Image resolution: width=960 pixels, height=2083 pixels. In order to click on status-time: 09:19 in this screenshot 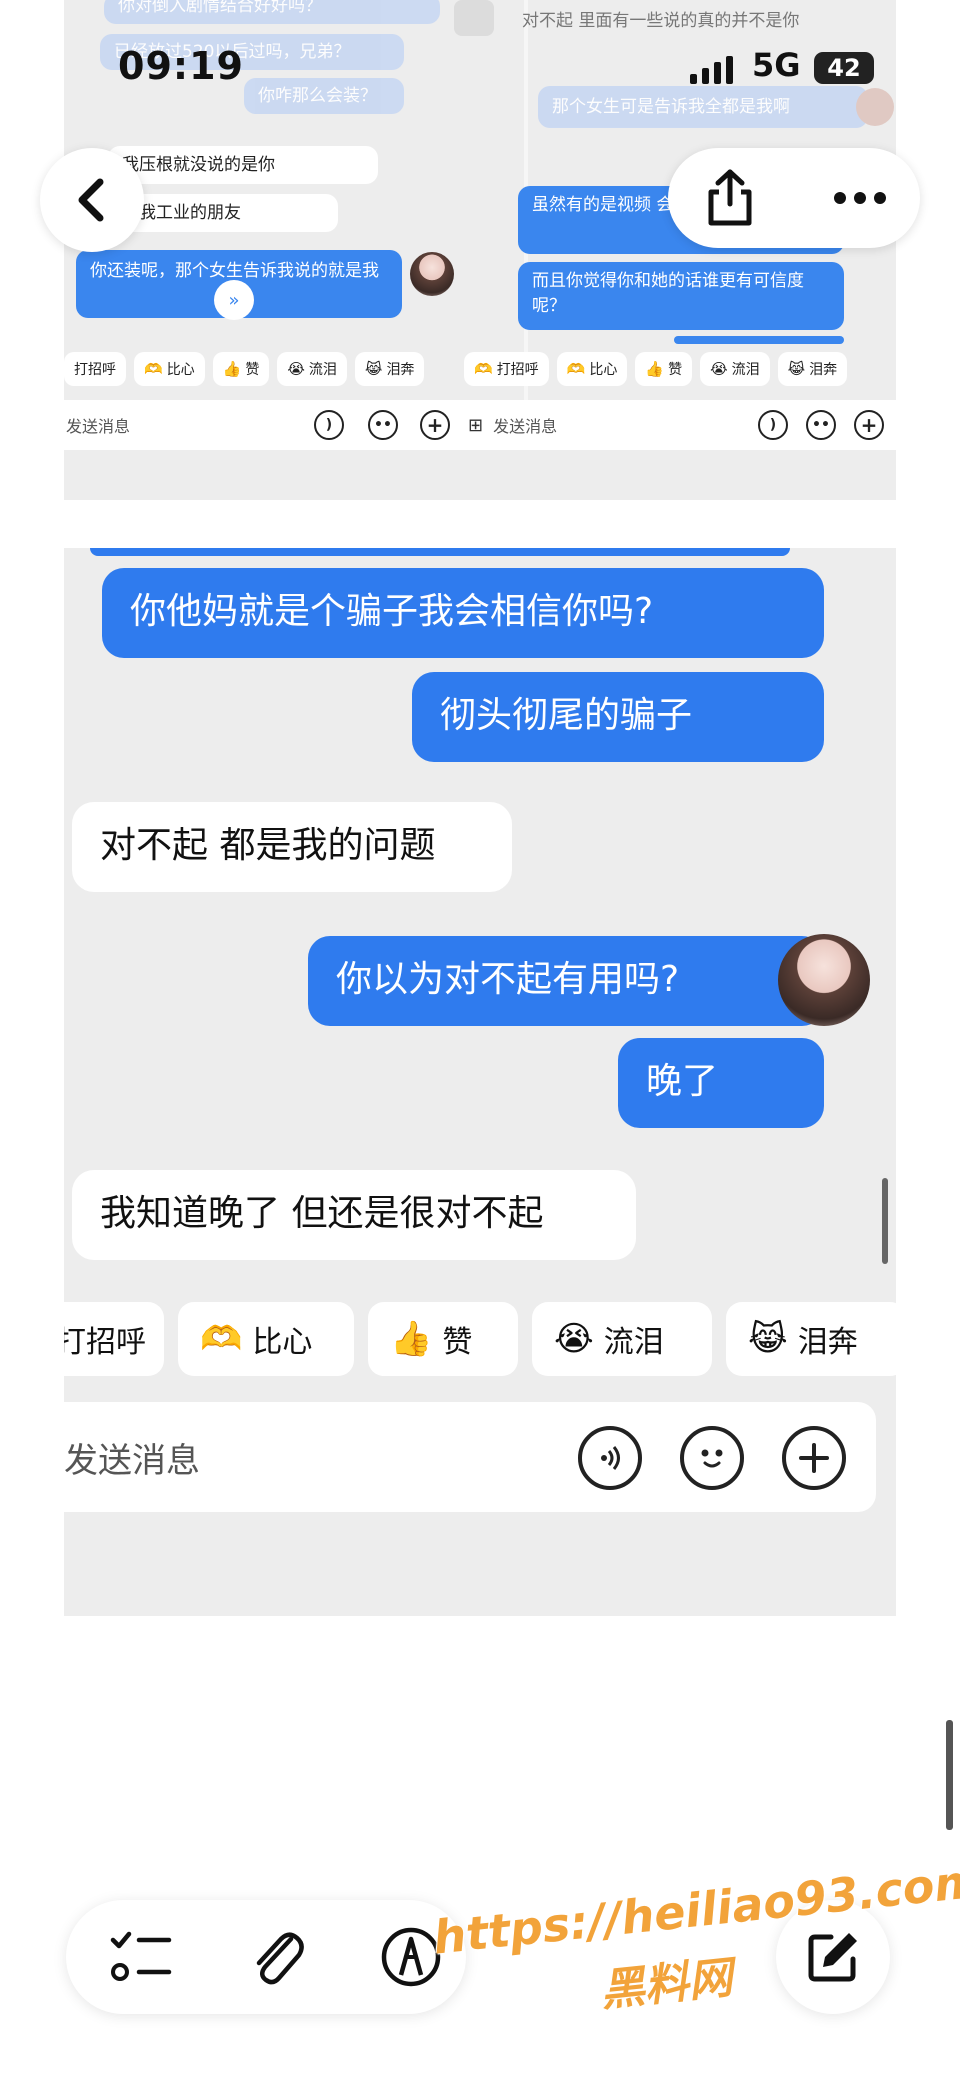, I will do `click(181, 66)`.